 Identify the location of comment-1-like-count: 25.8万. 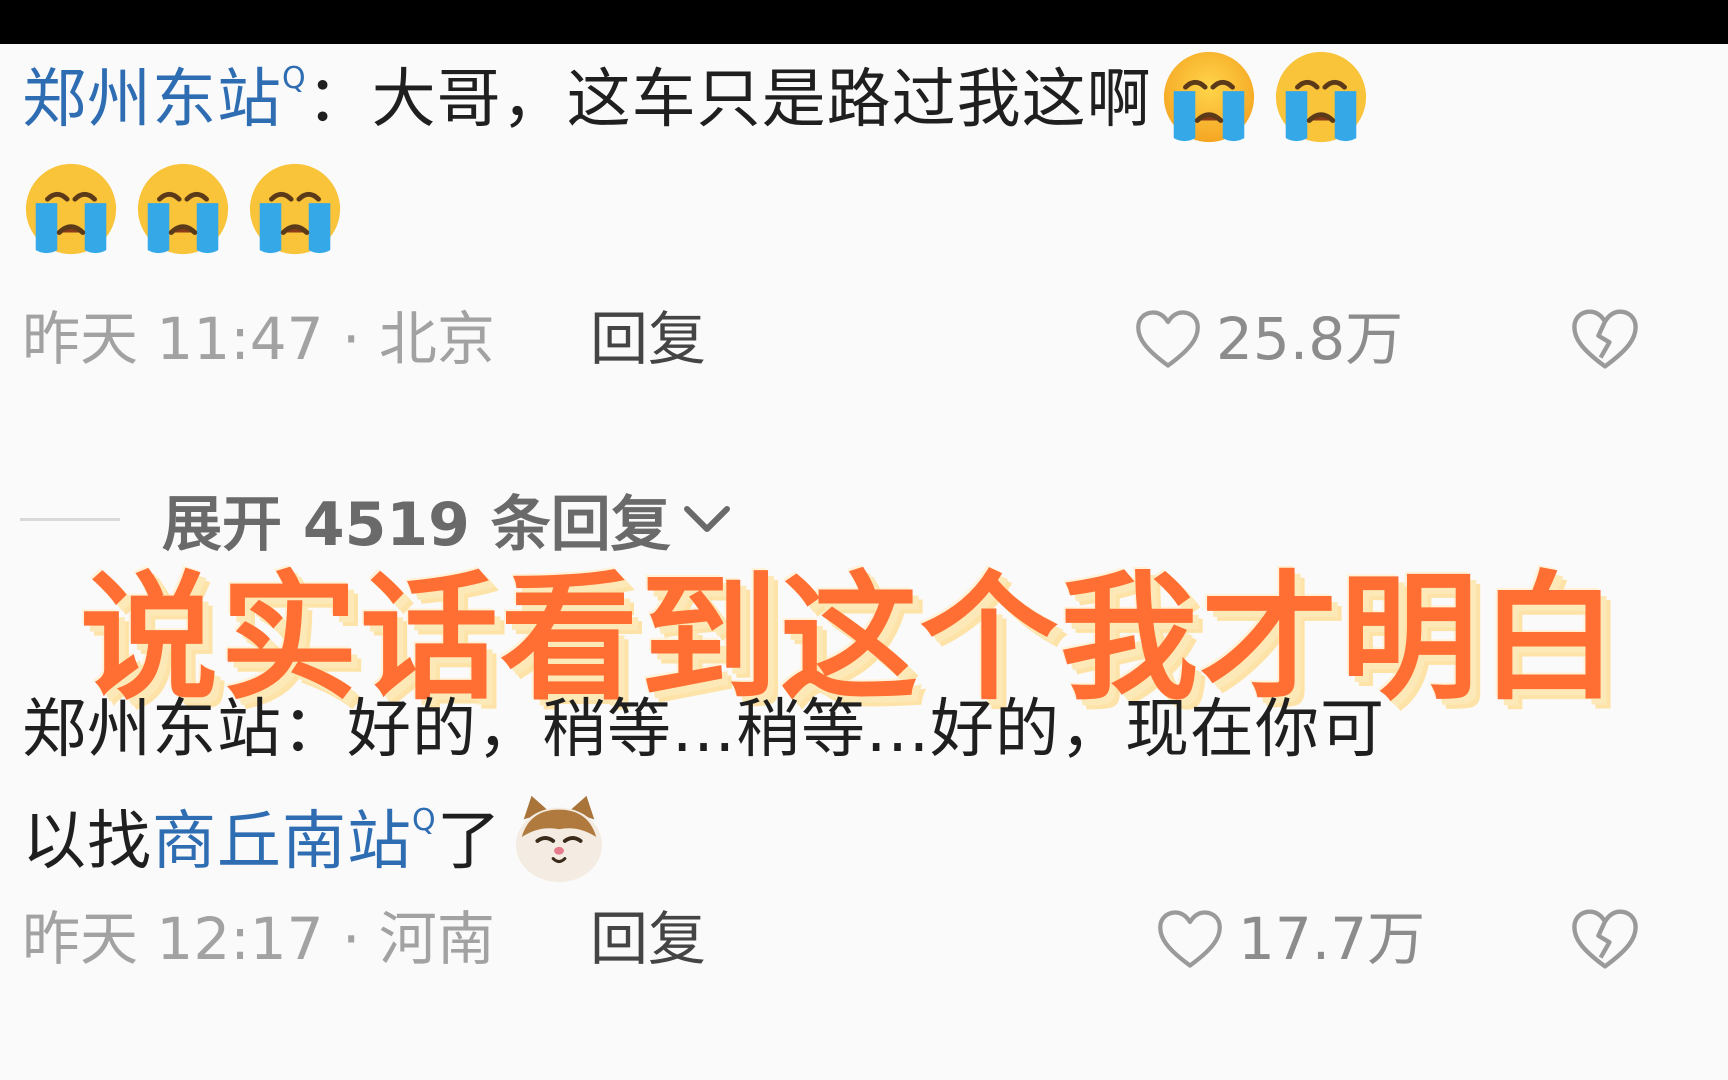
(1310, 339).